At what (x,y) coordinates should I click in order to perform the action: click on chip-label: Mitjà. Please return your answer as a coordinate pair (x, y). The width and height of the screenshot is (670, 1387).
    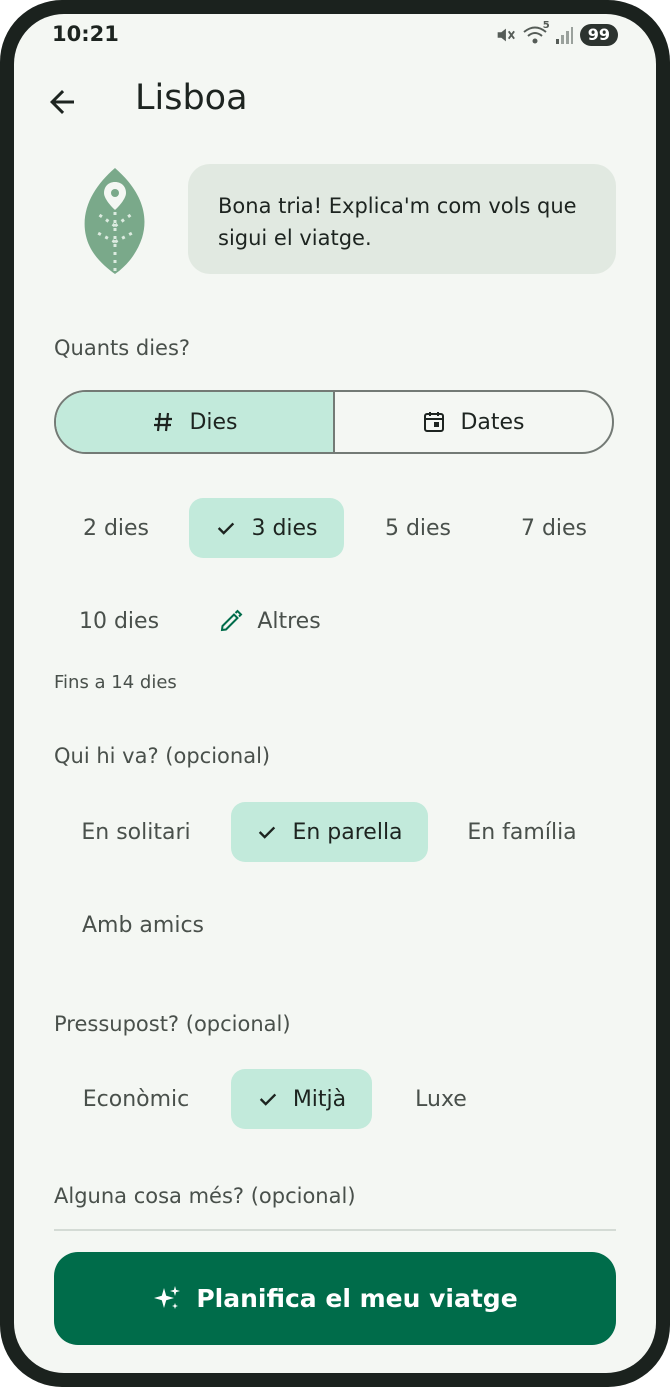
    Looking at the image, I should click on (319, 1099).